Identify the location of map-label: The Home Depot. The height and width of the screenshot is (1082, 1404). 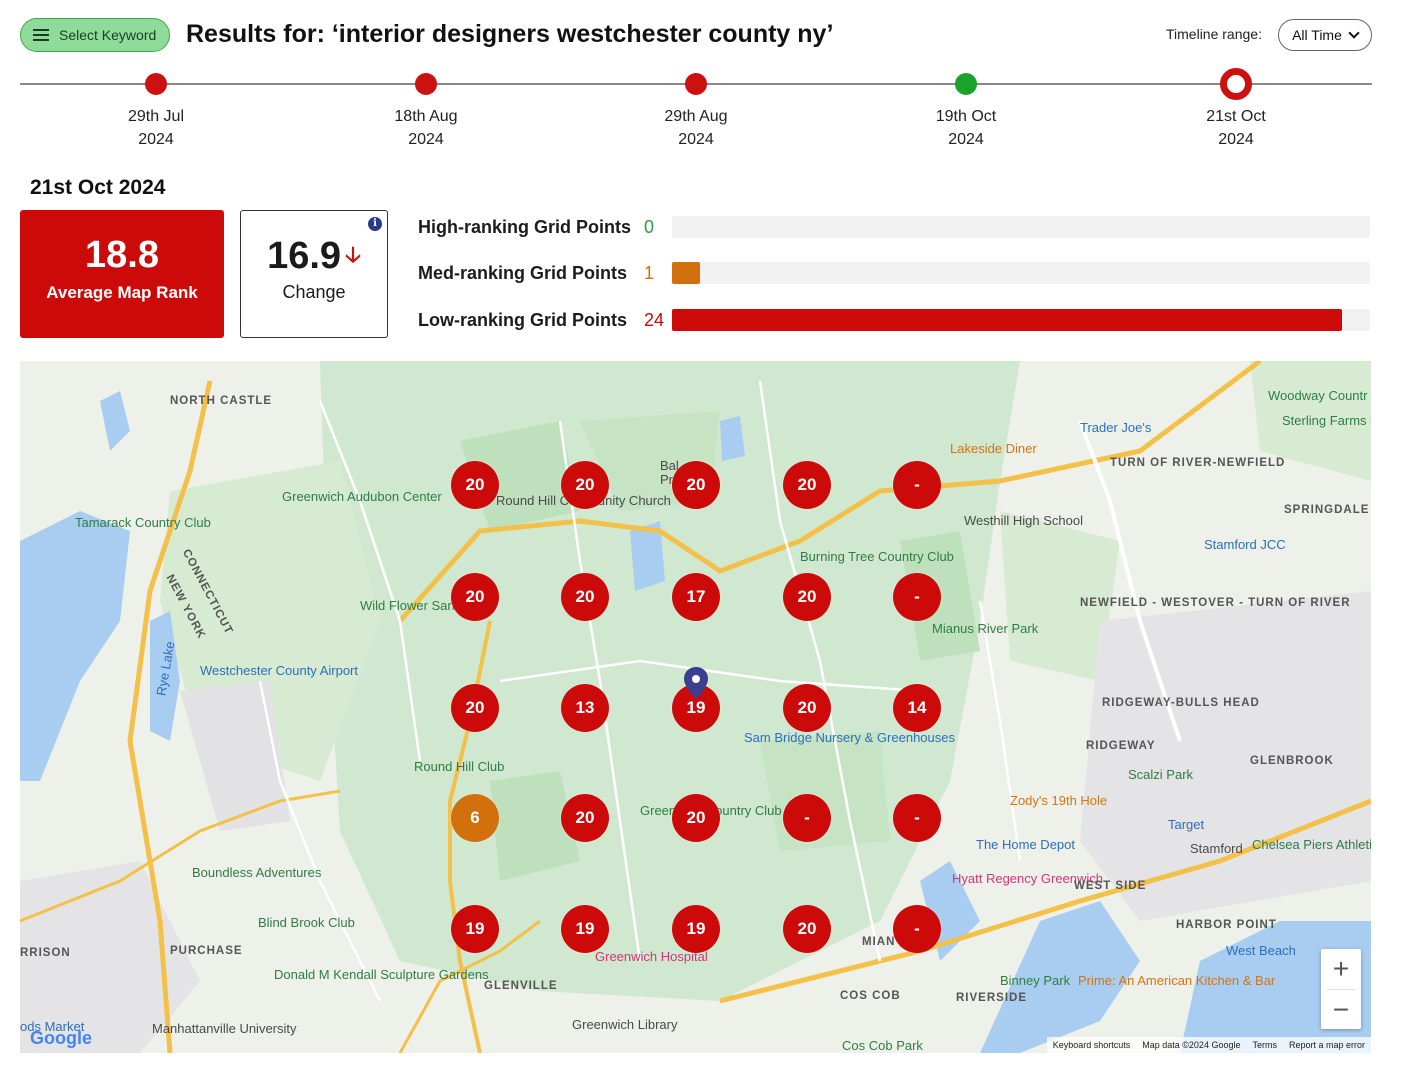
(1025, 844).